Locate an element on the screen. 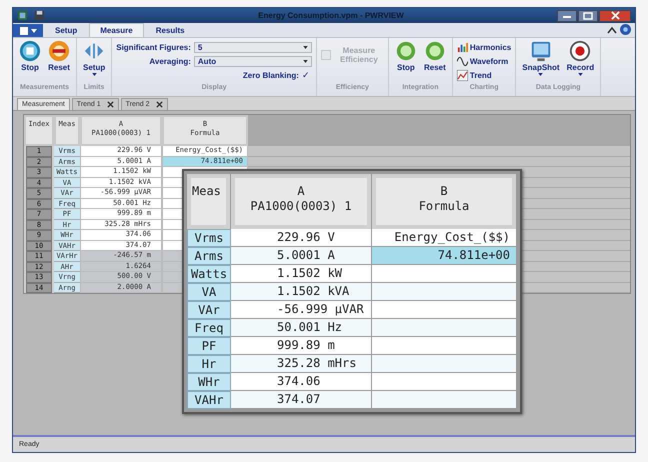 The image size is (648, 462). help-icon is located at coordinates (625, 29).